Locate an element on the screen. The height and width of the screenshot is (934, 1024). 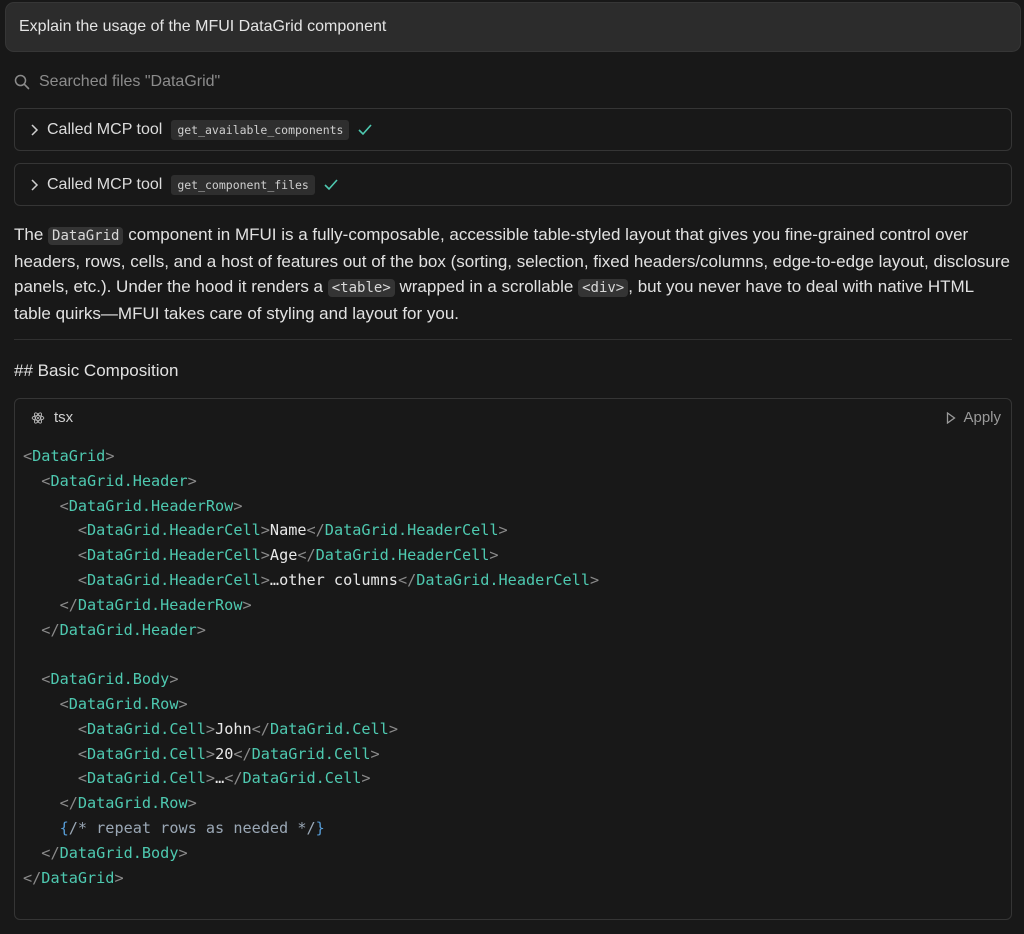
code-token: …other columns is located at coordinates (333, 579).